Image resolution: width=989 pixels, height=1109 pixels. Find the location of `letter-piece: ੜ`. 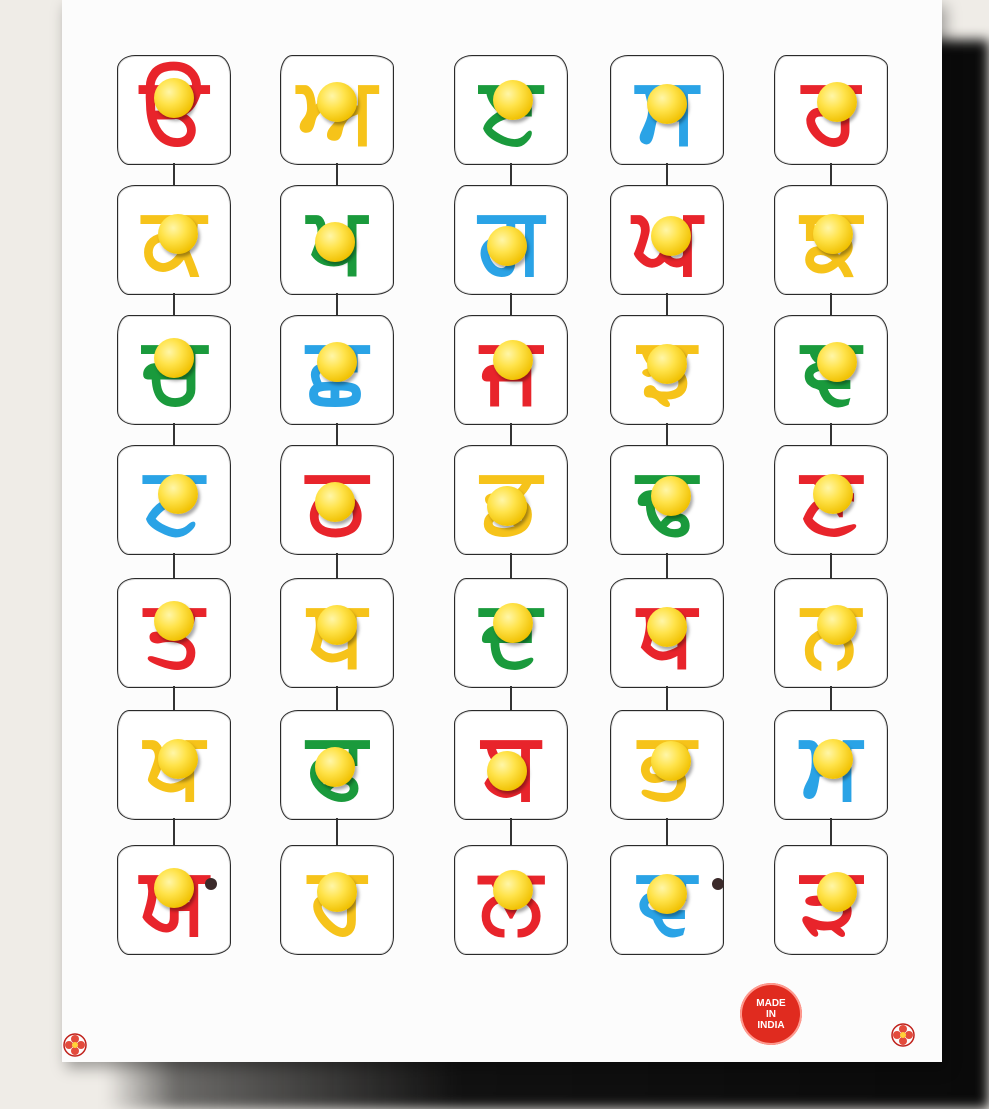

letter-piece: ੜ is located at coordinates (831, 900).